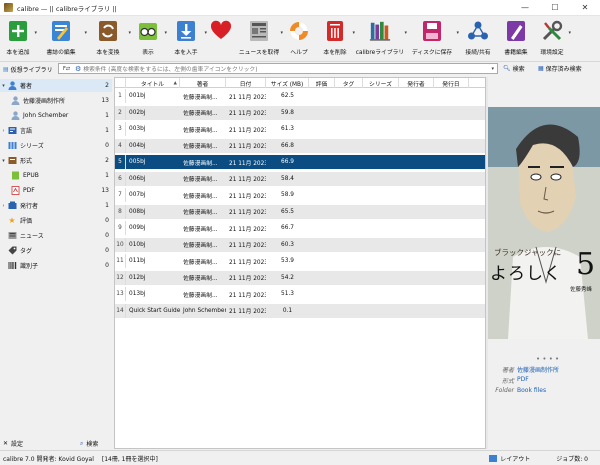 The image size is (600, 465). Describe the element at coordinates (56, 235) in the screenshot. I see `tag-news: ニュース 0` at that location.